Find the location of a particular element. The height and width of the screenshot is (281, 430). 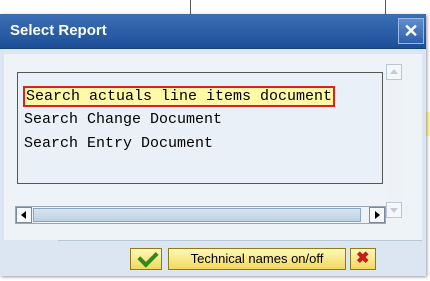

scroll-up-icon is located at coordinates (394, 72).